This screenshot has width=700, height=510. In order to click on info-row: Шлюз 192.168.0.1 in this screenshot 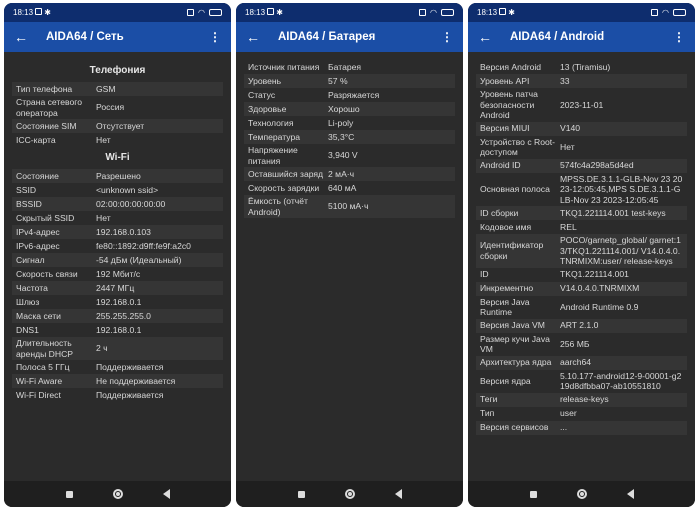, I will do `click(117, 302)`.